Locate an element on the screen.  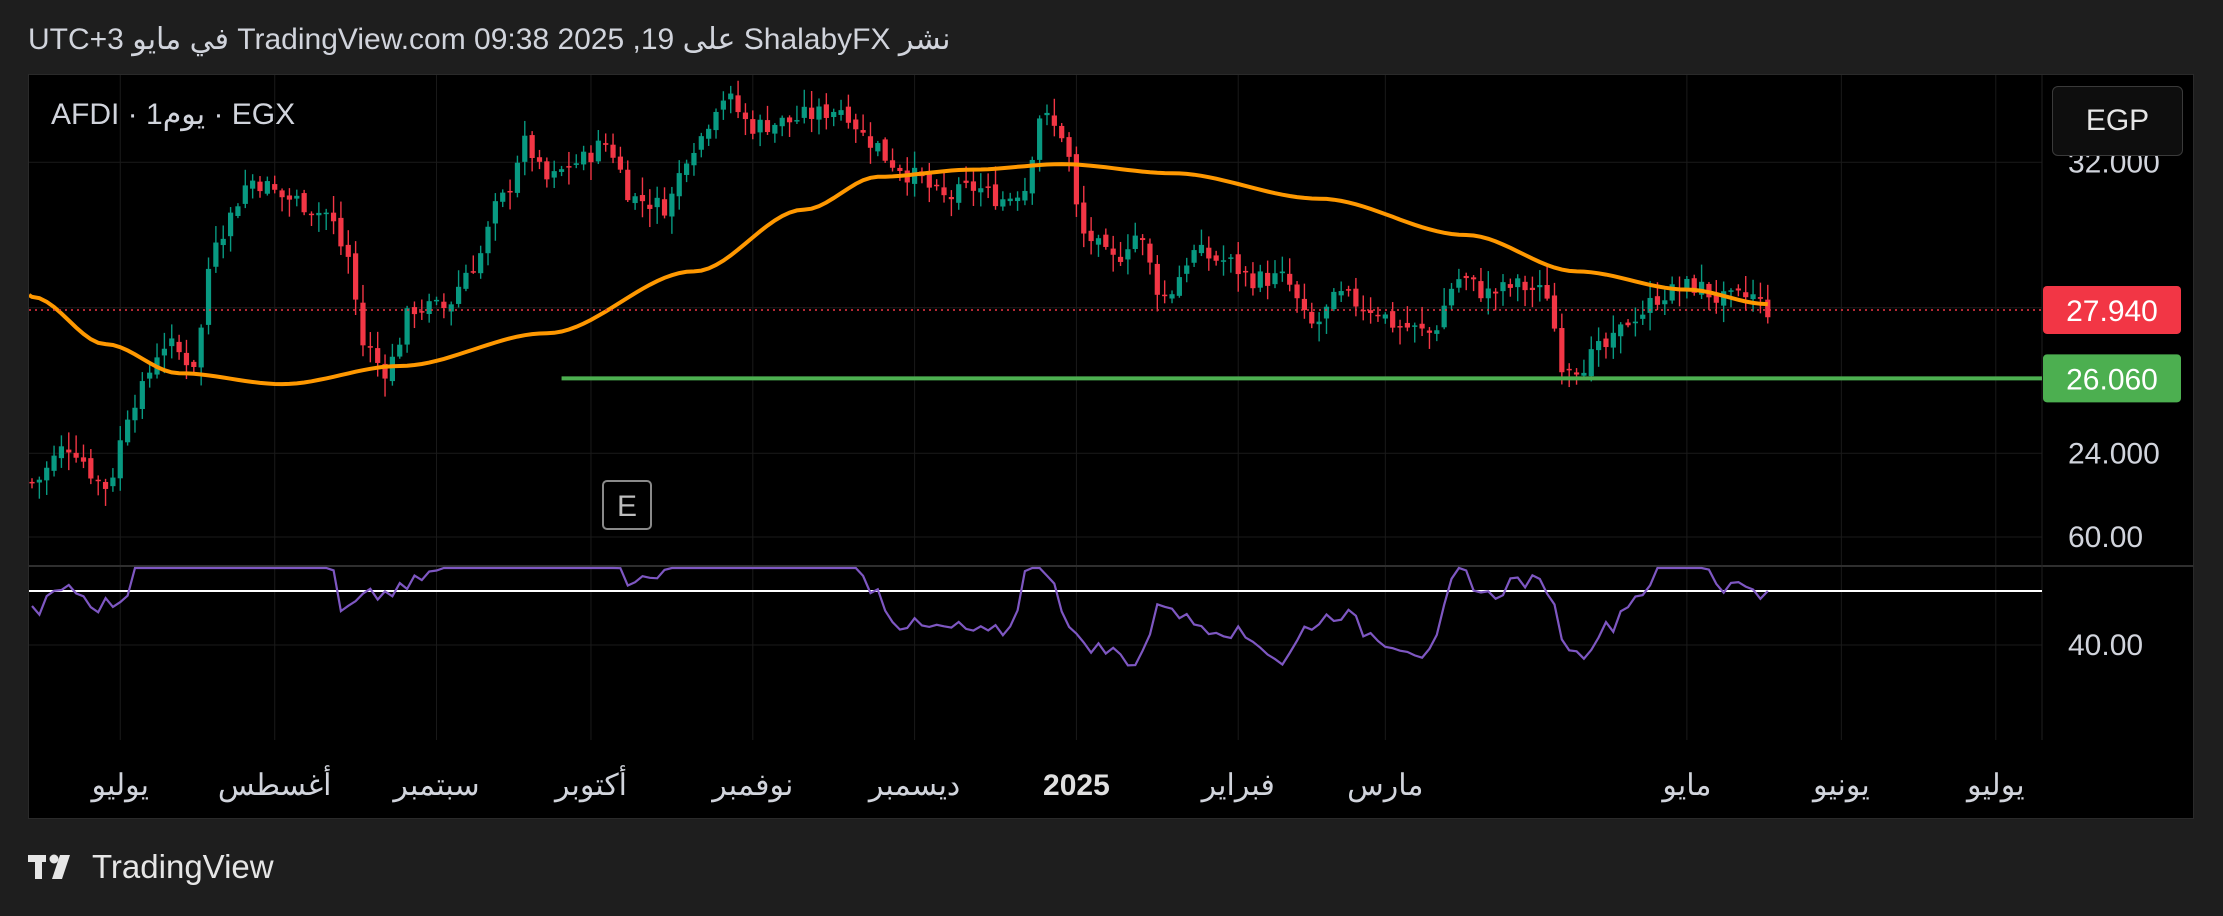
rsi-tick-label: 40.00 is located at coordinates (2105, 645).